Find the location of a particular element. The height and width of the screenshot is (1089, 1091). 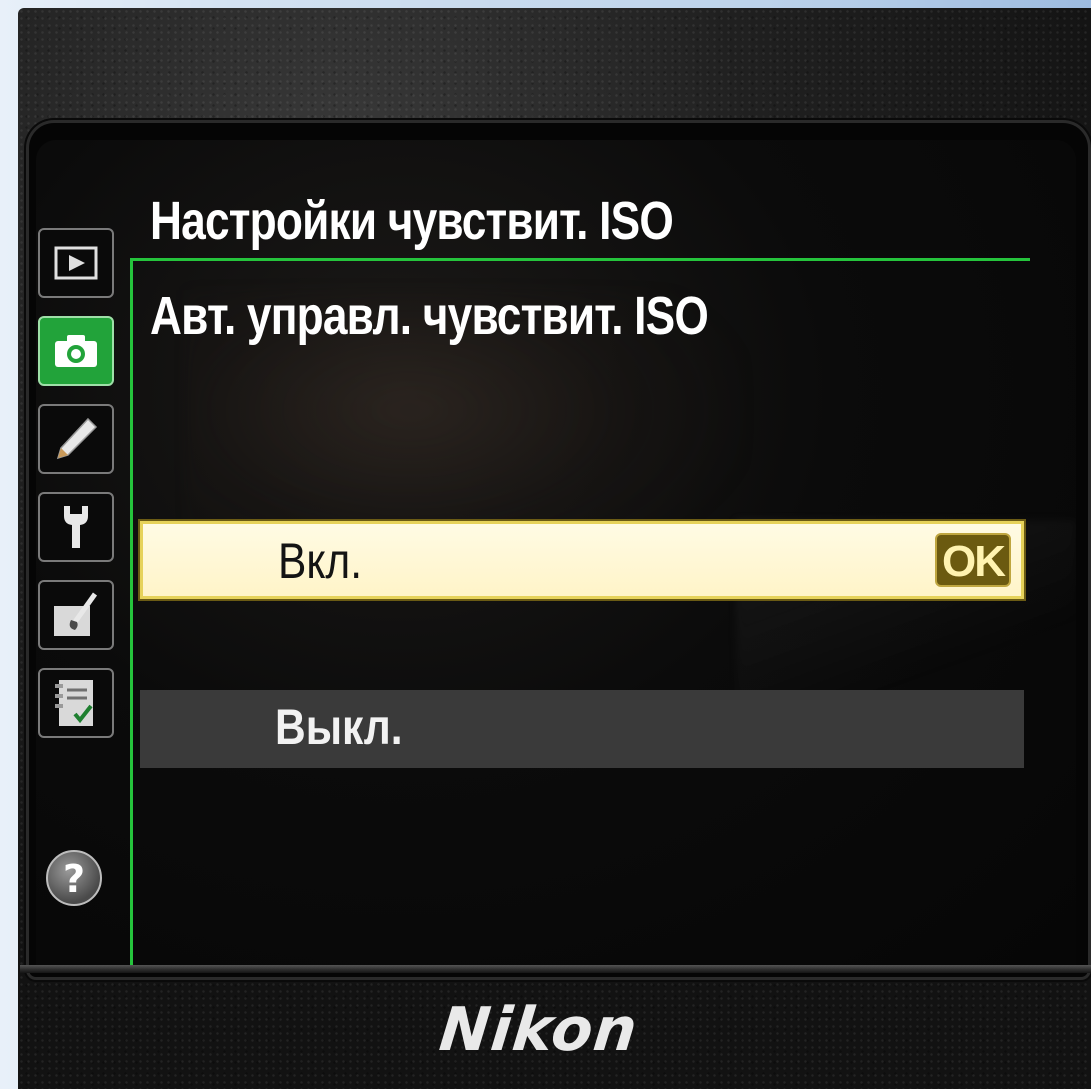

camera-icon is located at coordinates (76, 351).